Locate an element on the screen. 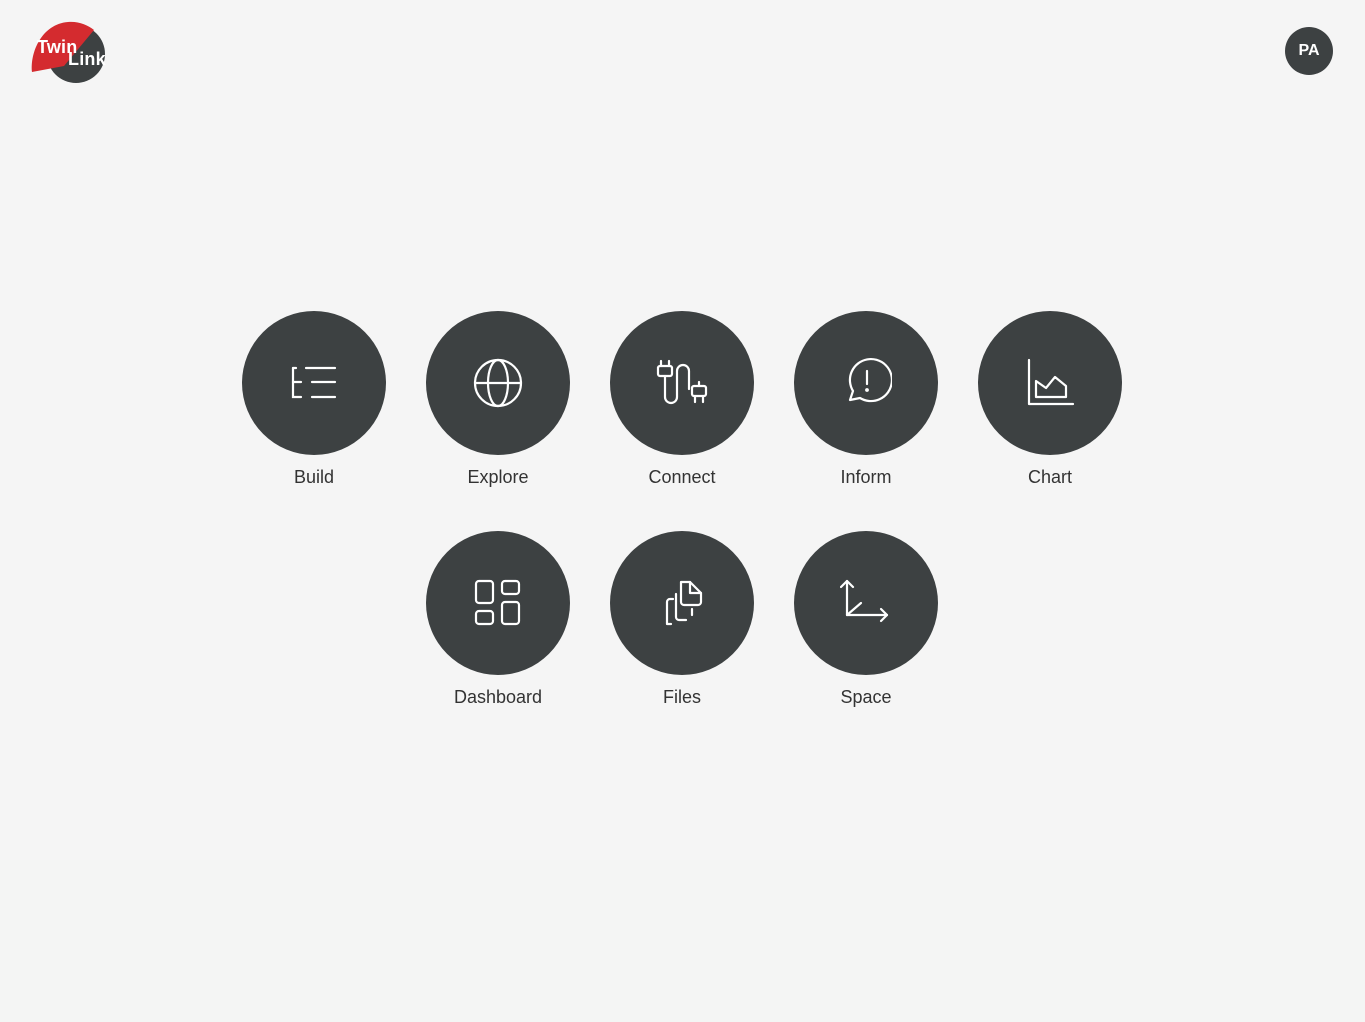 This screenshot has width=1365, height=1022. tree-list-icon is located at coordinates (314, 382).